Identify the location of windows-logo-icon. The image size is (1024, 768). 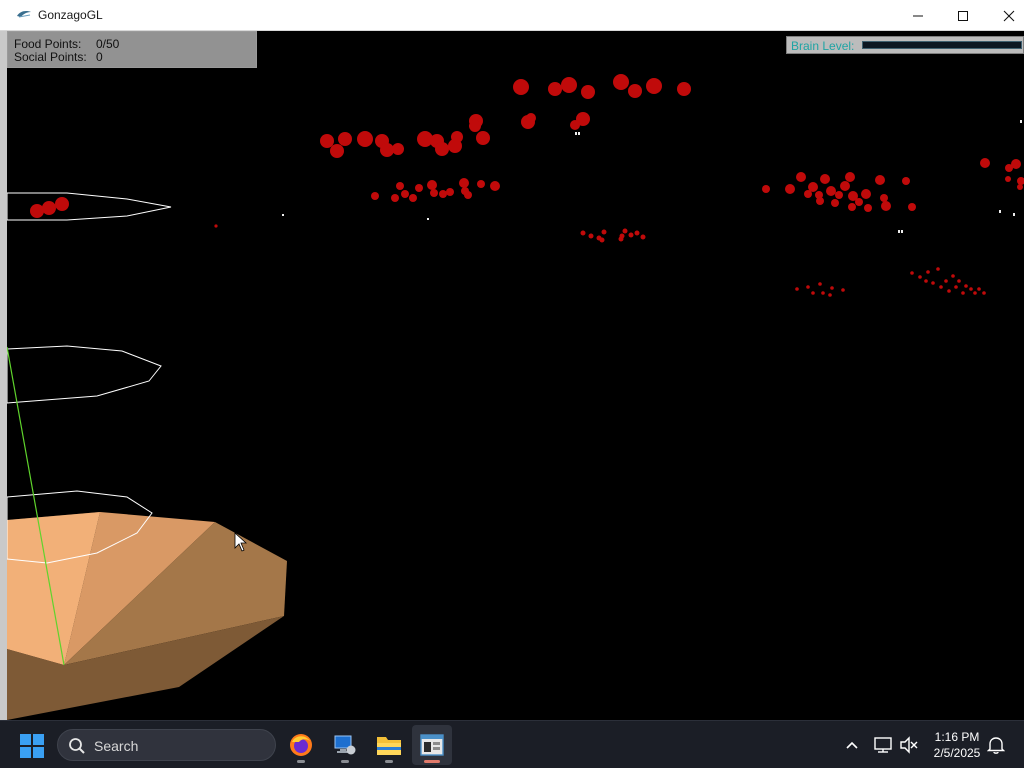
(32, 746).